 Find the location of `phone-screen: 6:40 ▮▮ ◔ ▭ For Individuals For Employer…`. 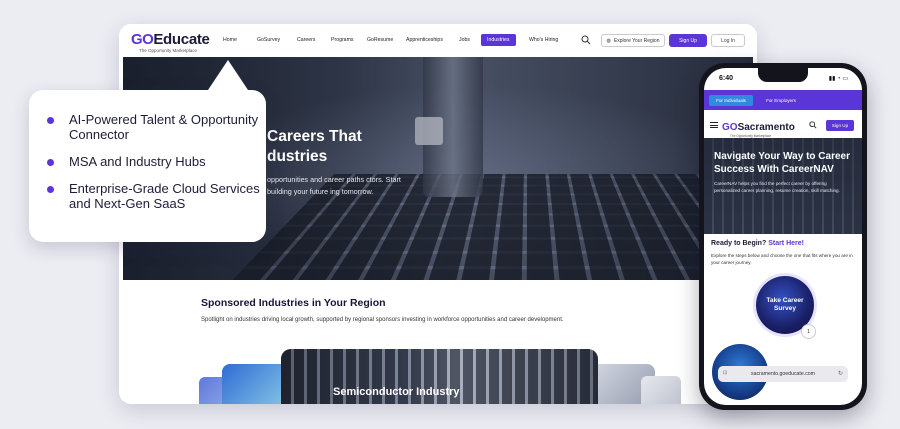

phone-screen: 6:40 ▮▮ ◔ ▭ For Individuals For Employer… is located at coordinates (783, 236).